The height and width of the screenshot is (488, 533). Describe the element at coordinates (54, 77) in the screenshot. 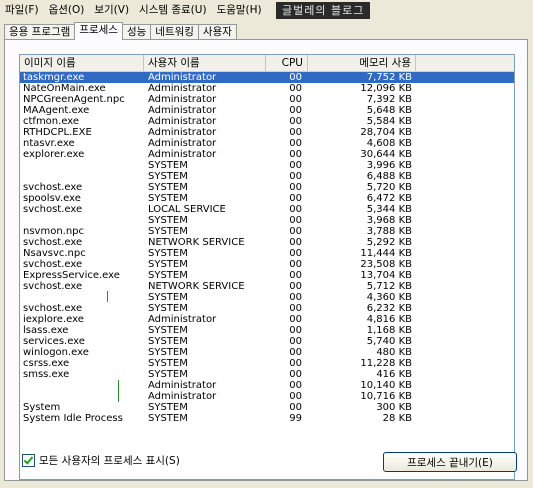

I see `process-image-name: taskmgr.exe` at that location.